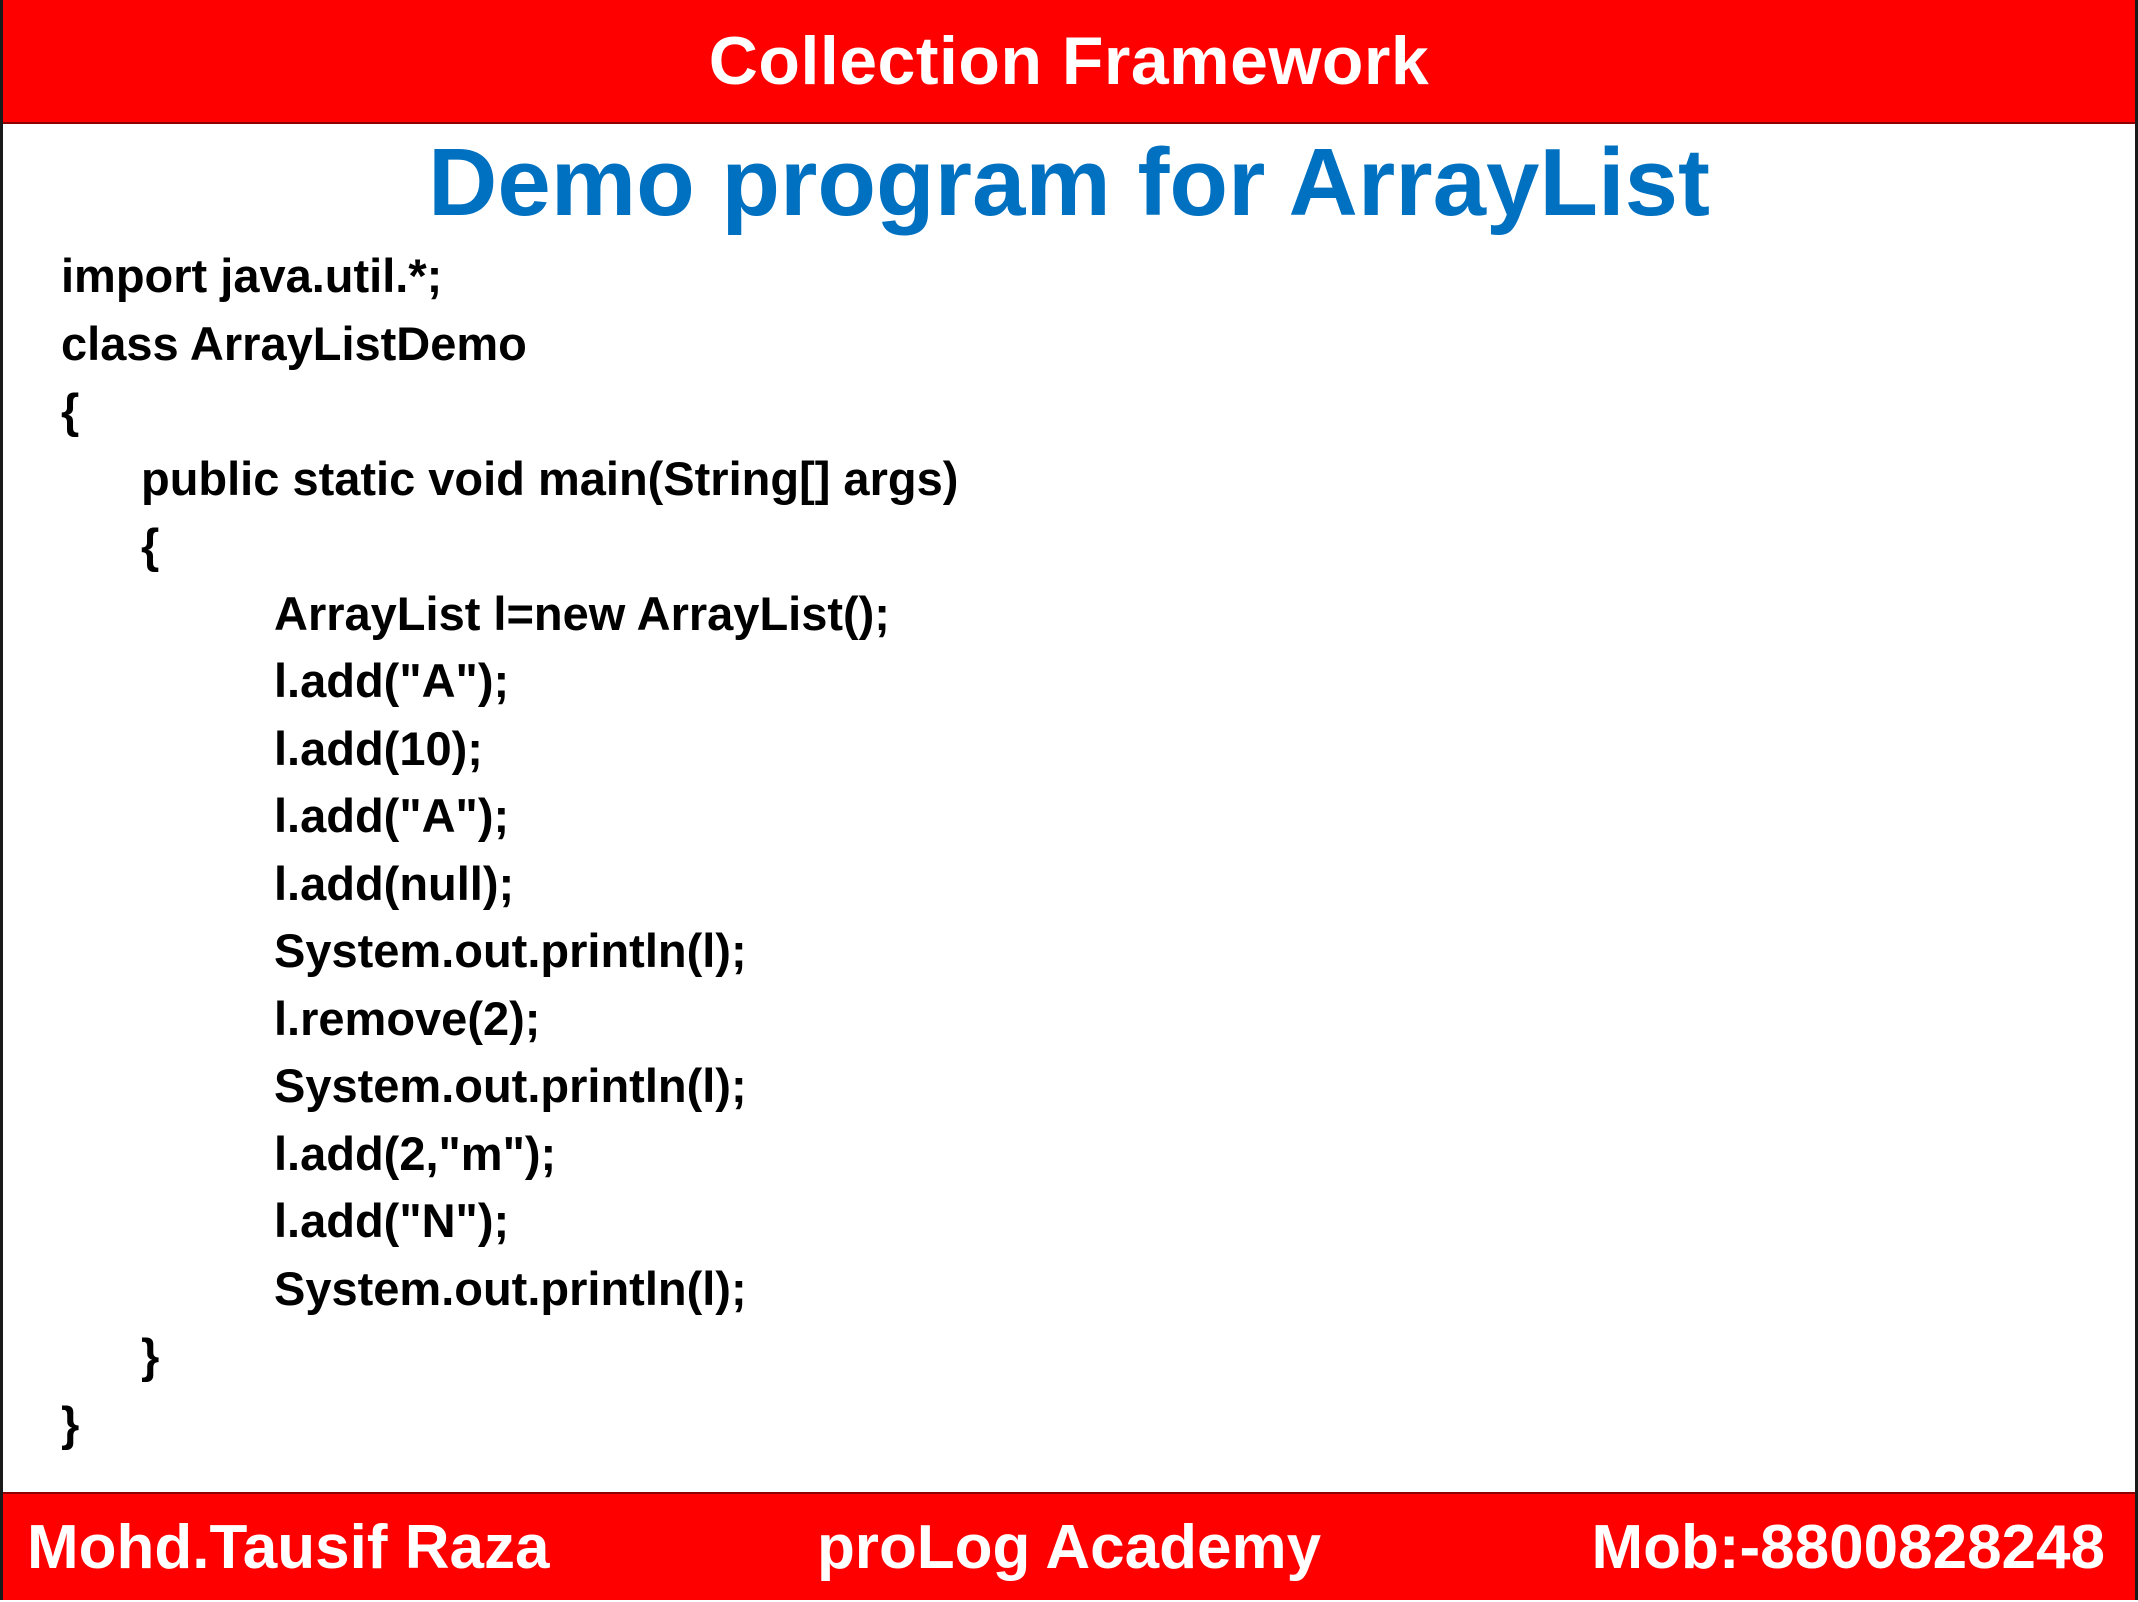 The image size is (2138, 1602). I want to click on code-line: ArrayList l=new ArrayList();, so click(582, 613).